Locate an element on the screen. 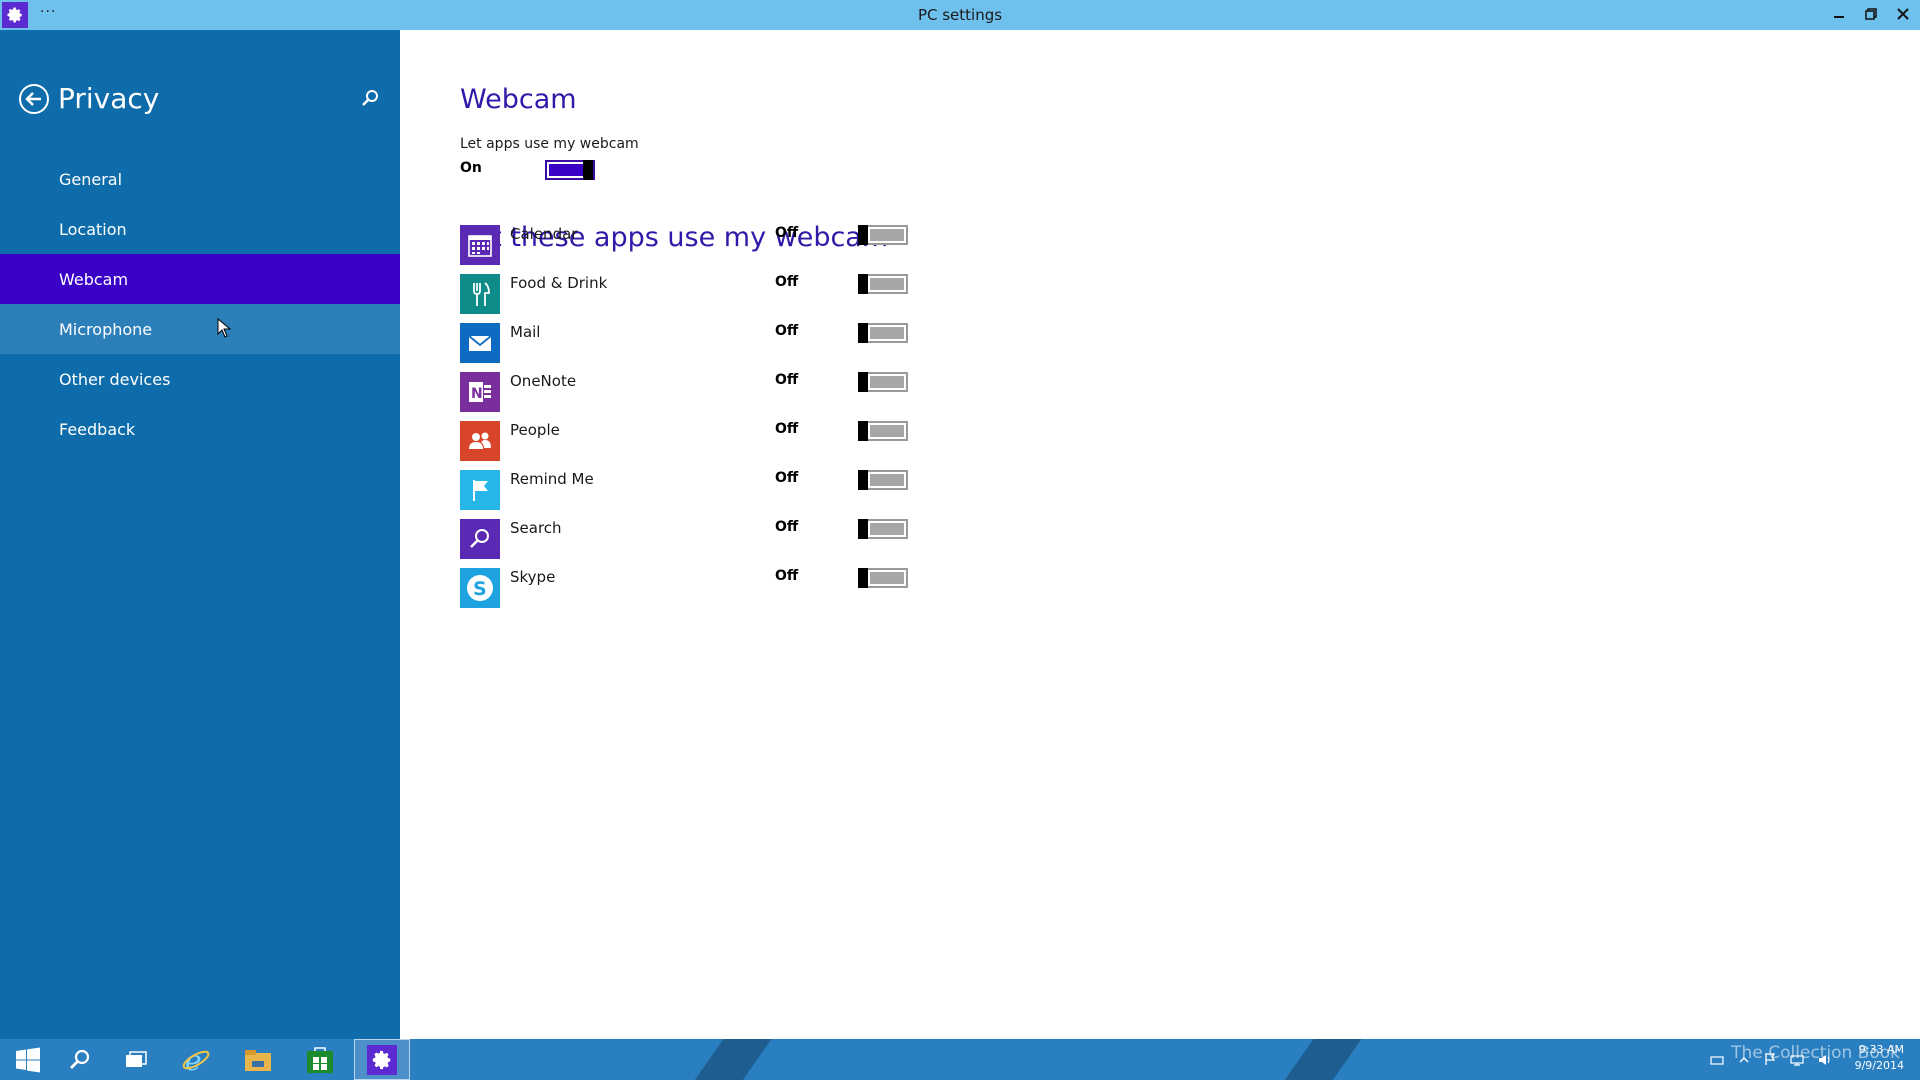  people-icon is located at coordinates (480, 441).